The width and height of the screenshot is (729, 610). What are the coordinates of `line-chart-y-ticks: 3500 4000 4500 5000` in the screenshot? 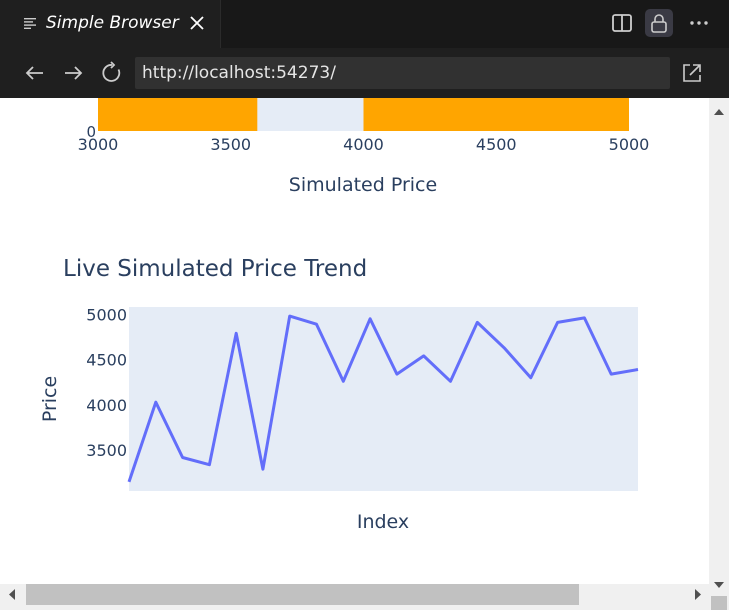 It's located at (106, 382).